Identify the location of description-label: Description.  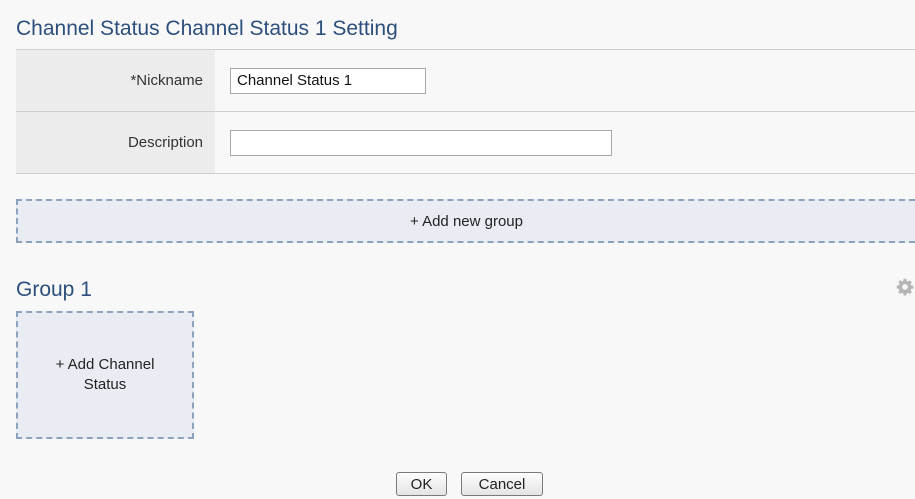
(115, 142).